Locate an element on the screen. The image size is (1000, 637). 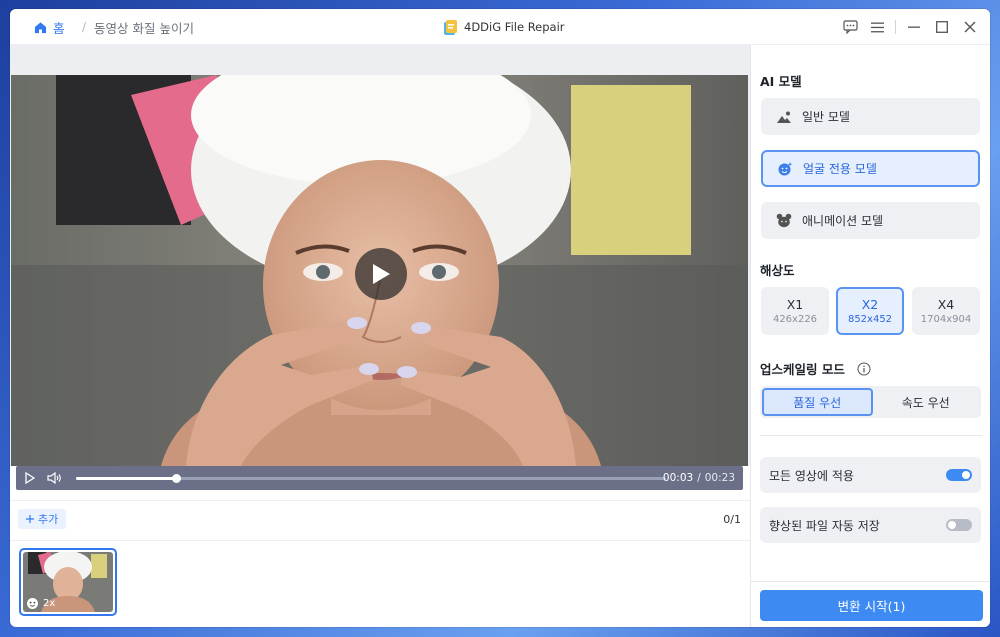
thumbnail-image: 2x is located at coordinates (68, 582).